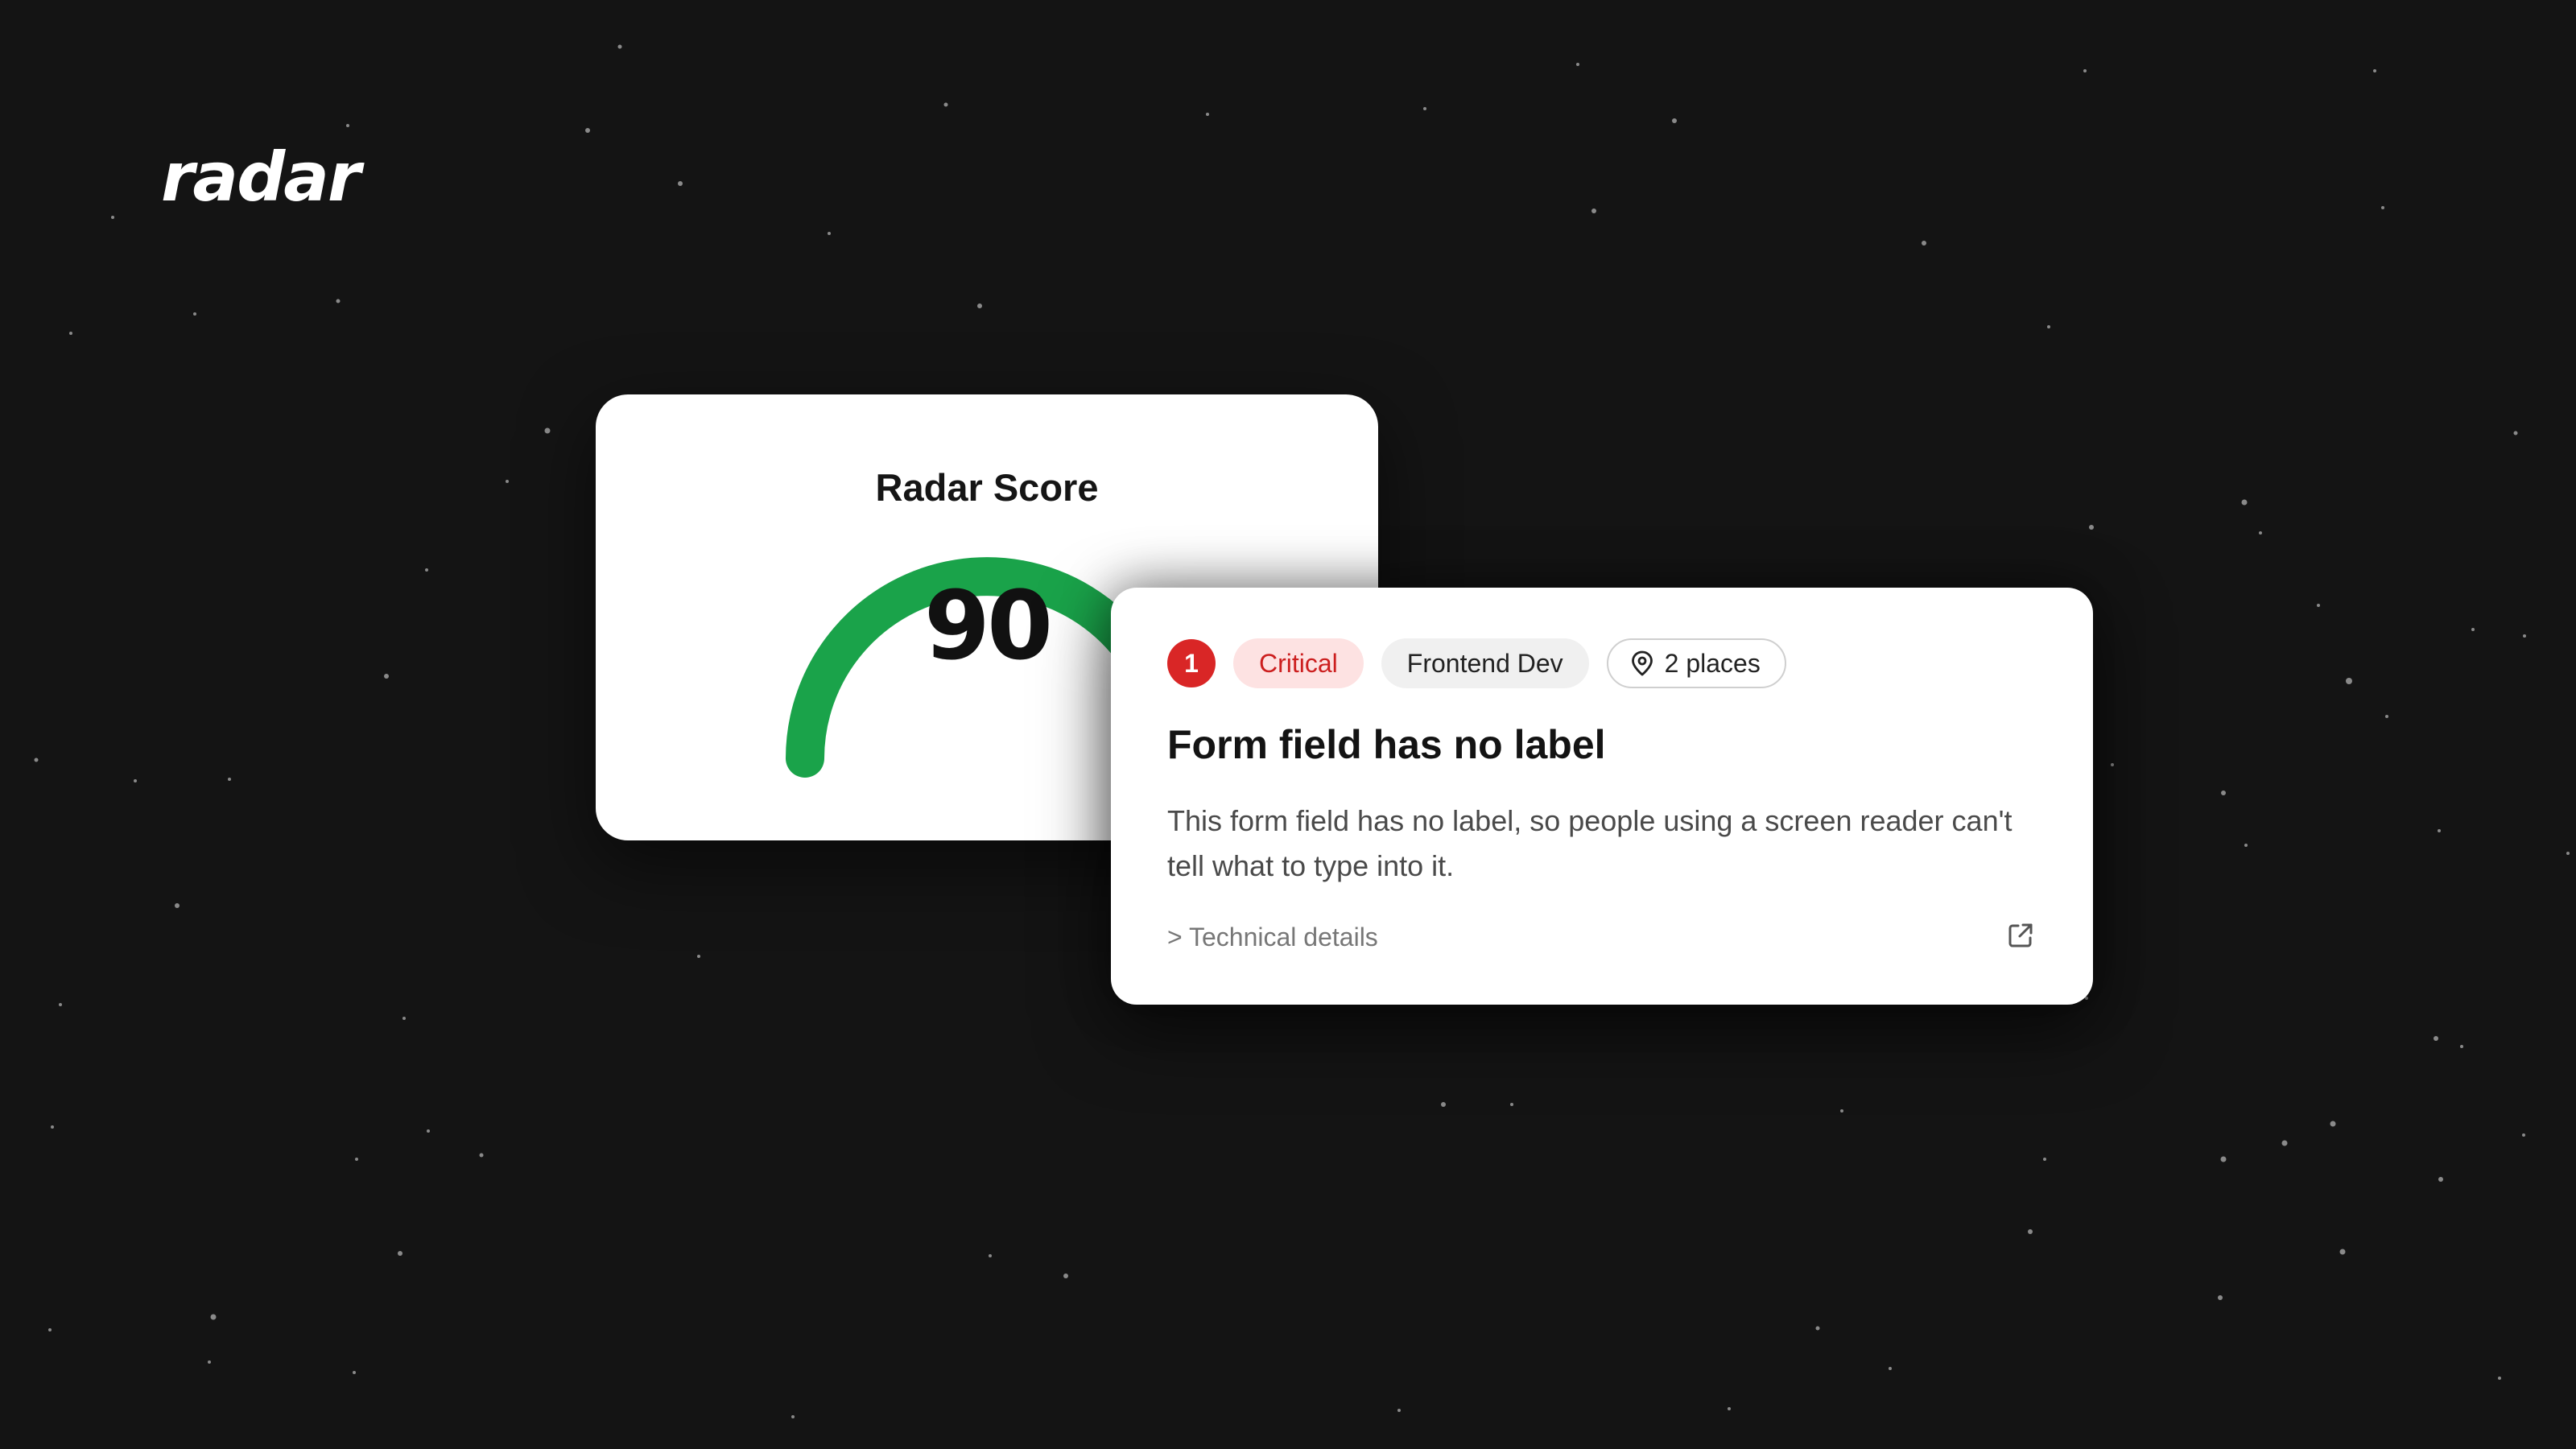 The image size is (2576, 1449). What do you see at coordinates (261, 177) in the screenshot?
I see `radar-logo: radar` at bounding box center [261, 177].